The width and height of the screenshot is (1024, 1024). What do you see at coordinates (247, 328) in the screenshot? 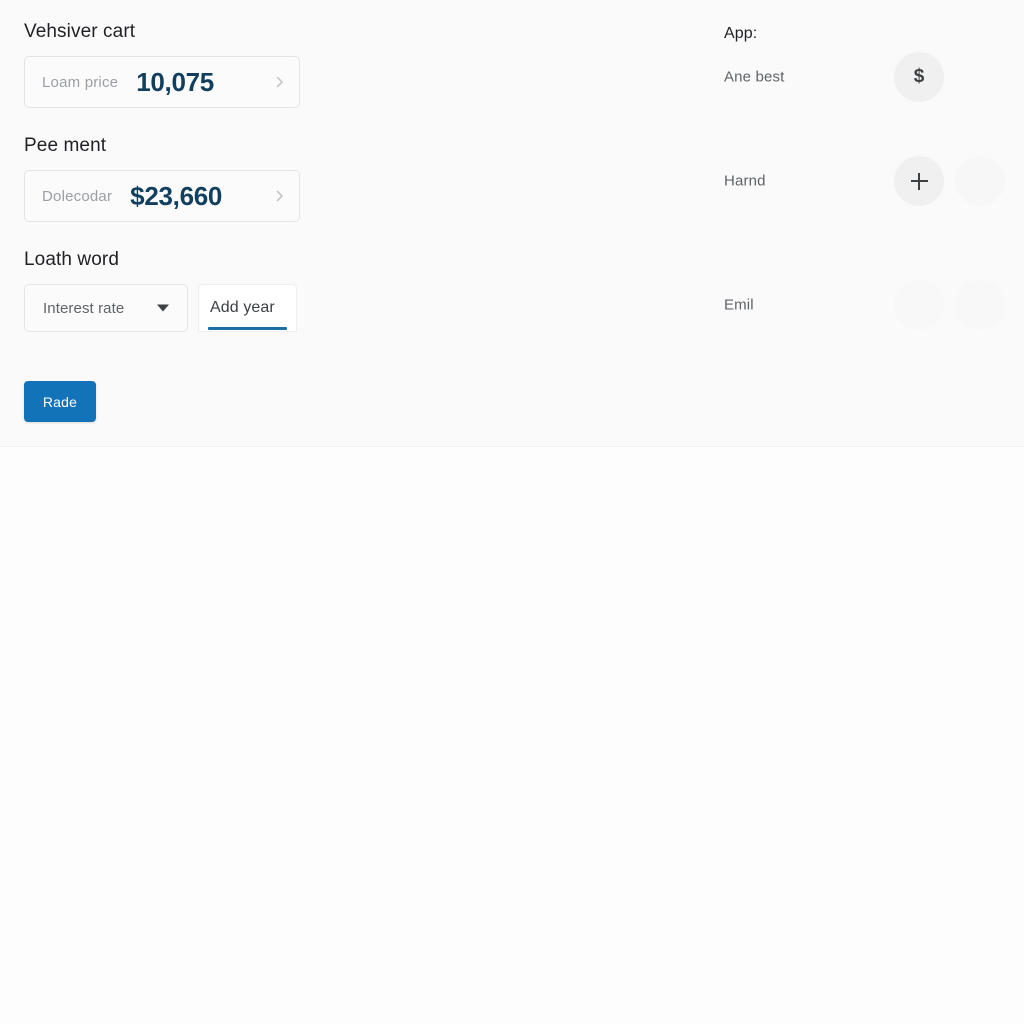
I see `input-focus-underline` at bounding box center [247, 328].